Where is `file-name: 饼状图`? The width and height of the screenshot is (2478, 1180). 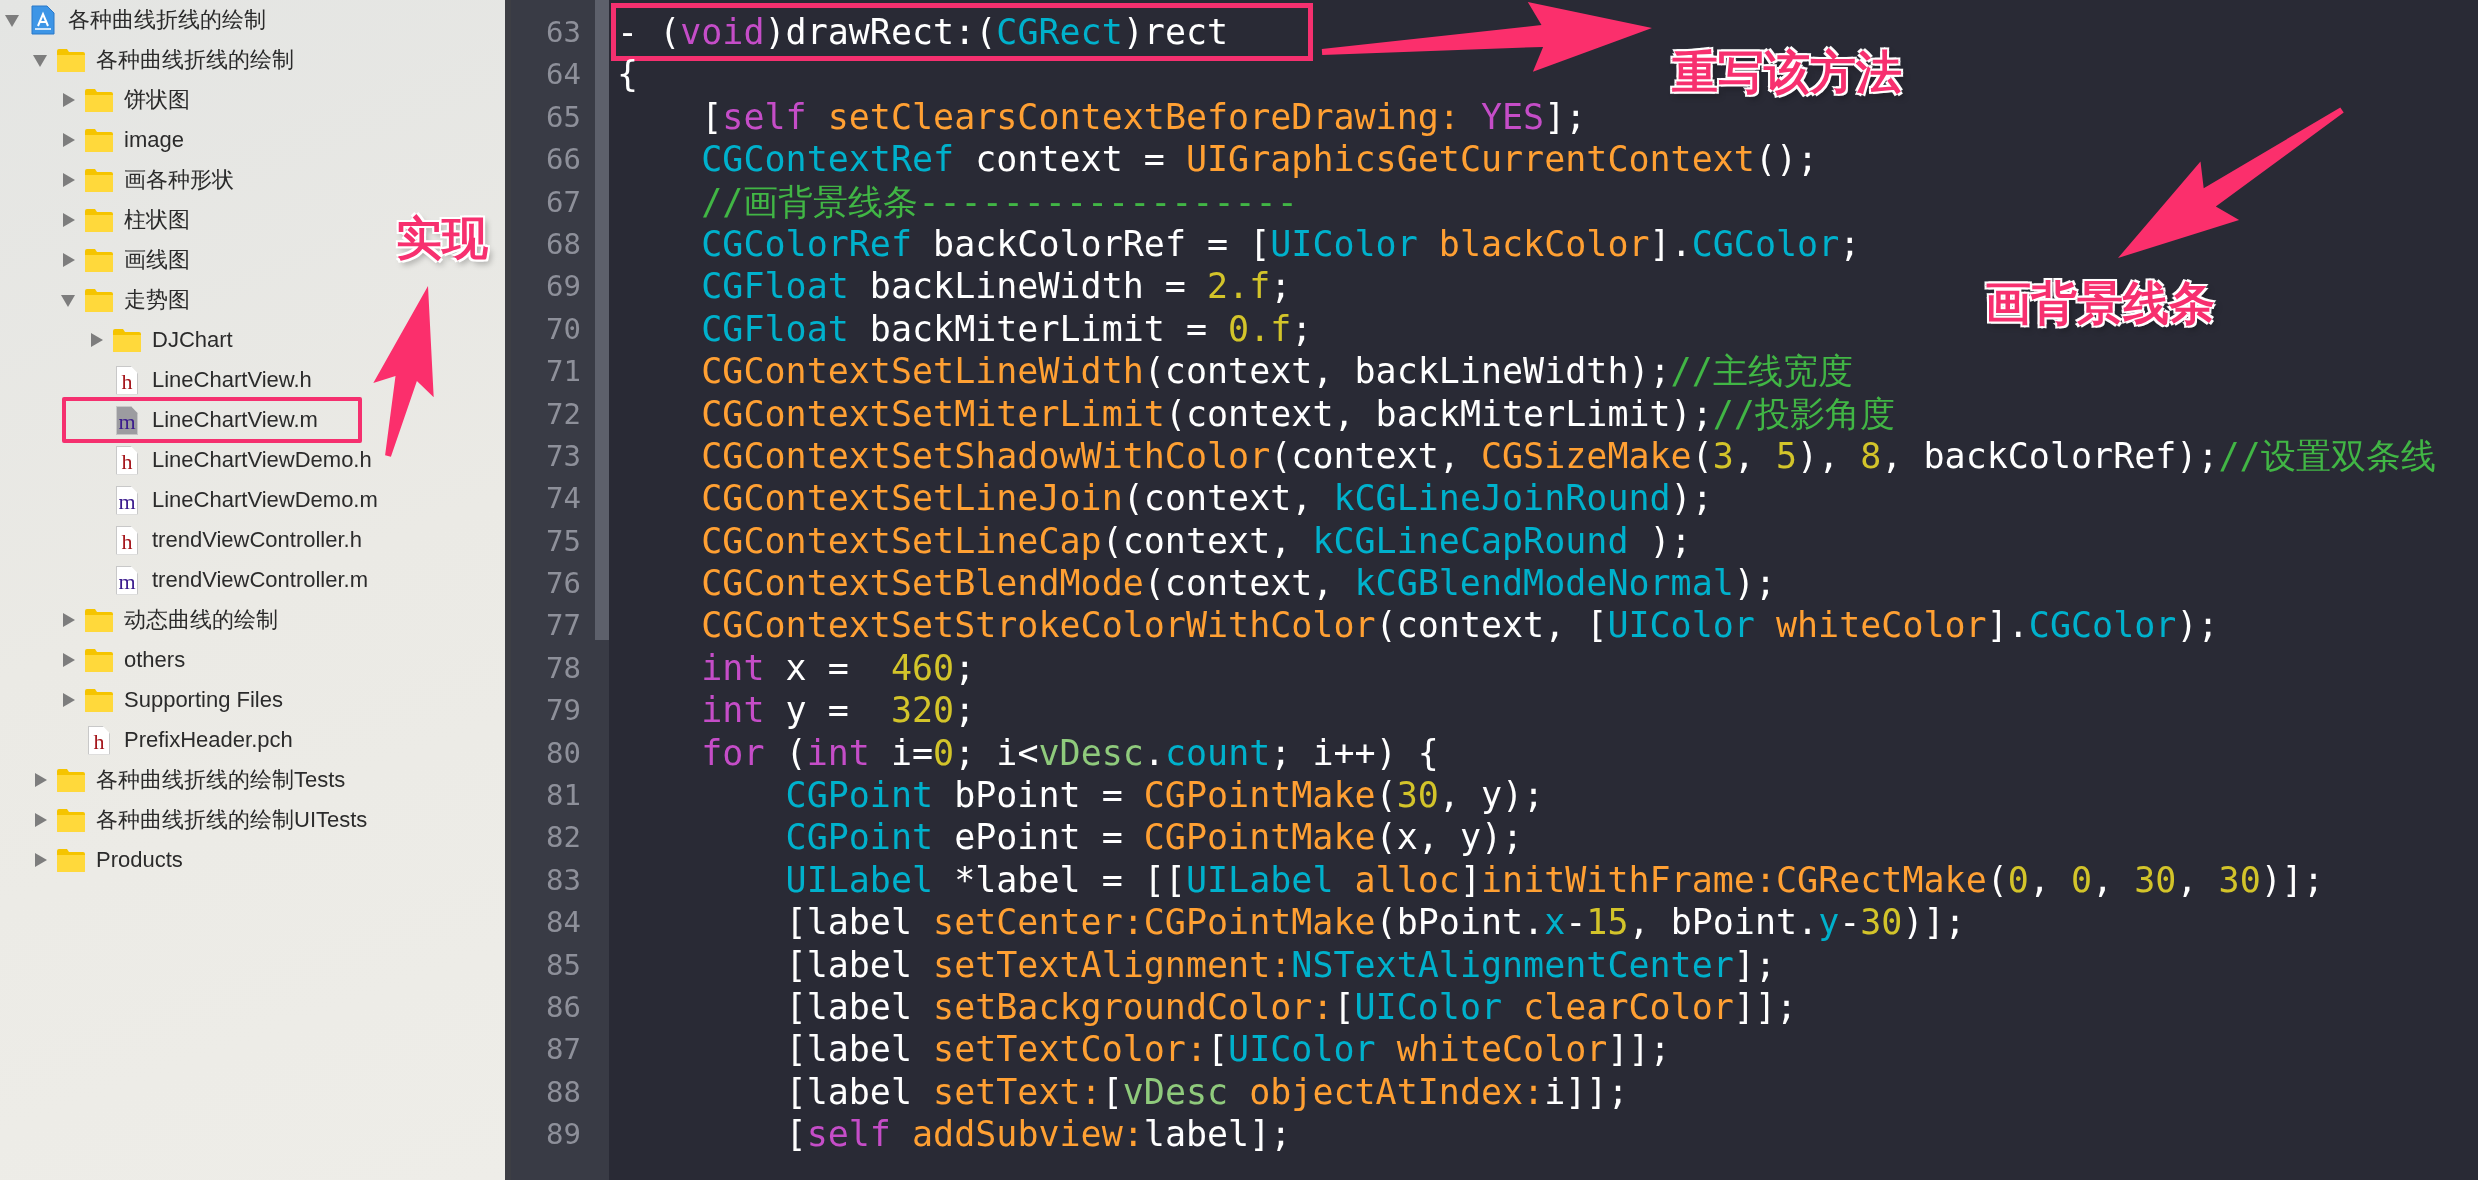
file-name: 饼状图 is located at coordinates (157, 100).